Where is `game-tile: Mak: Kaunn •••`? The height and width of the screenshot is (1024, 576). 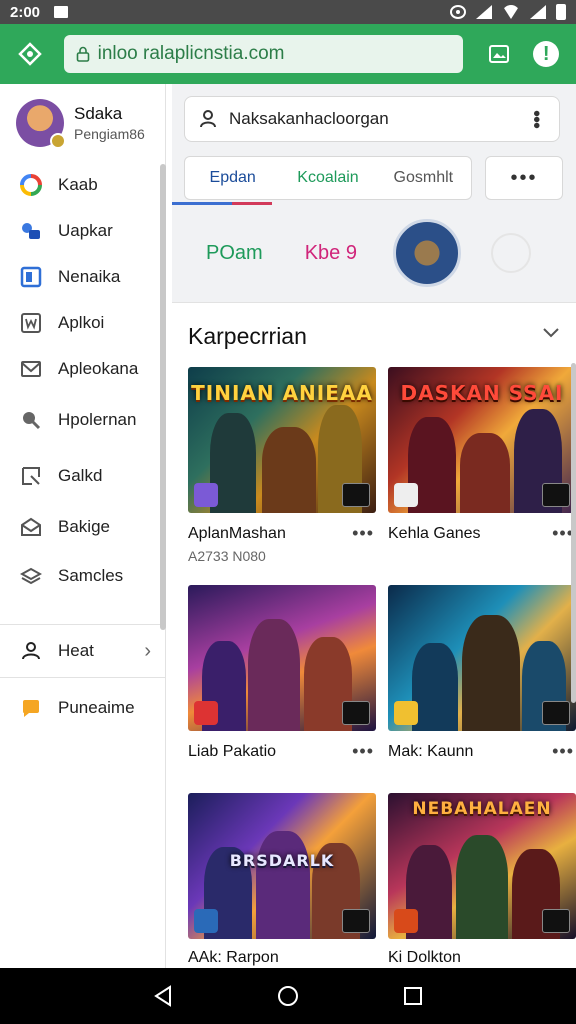
game-tile: Mak: Kaunn ••• is located at coordinates (482, 673).